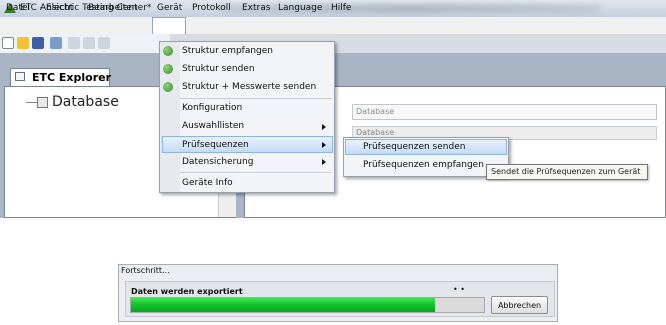  What do you see at coordinates (23, 43) in the screenshot?
I see `open-folder-icon` at bounding box center [23, 43].